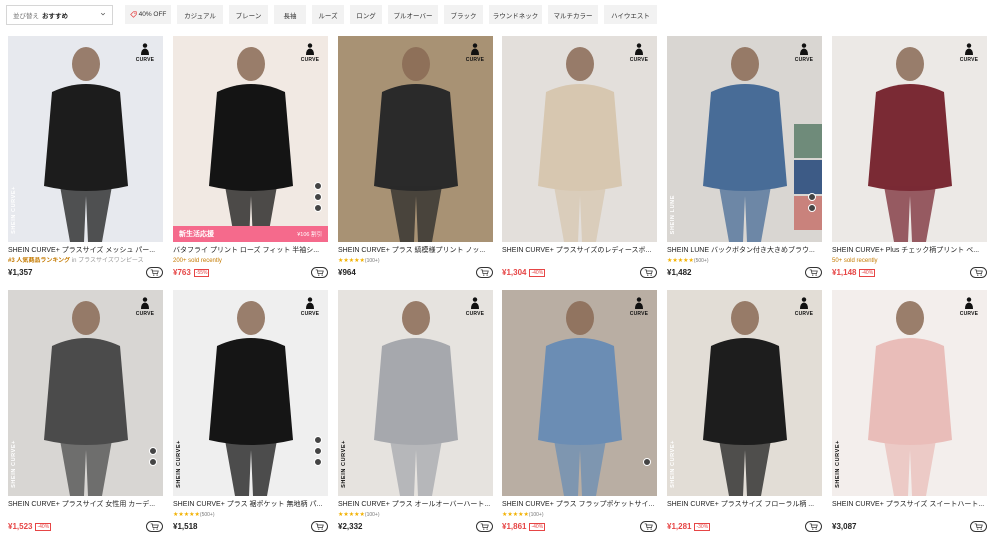 The height and width of the screenshot is (538, 995). What do you see at coordinates (579, 515) in the screenshot?
I see `rating: ★★★★★(100+)` at bounding box center [579, 515].